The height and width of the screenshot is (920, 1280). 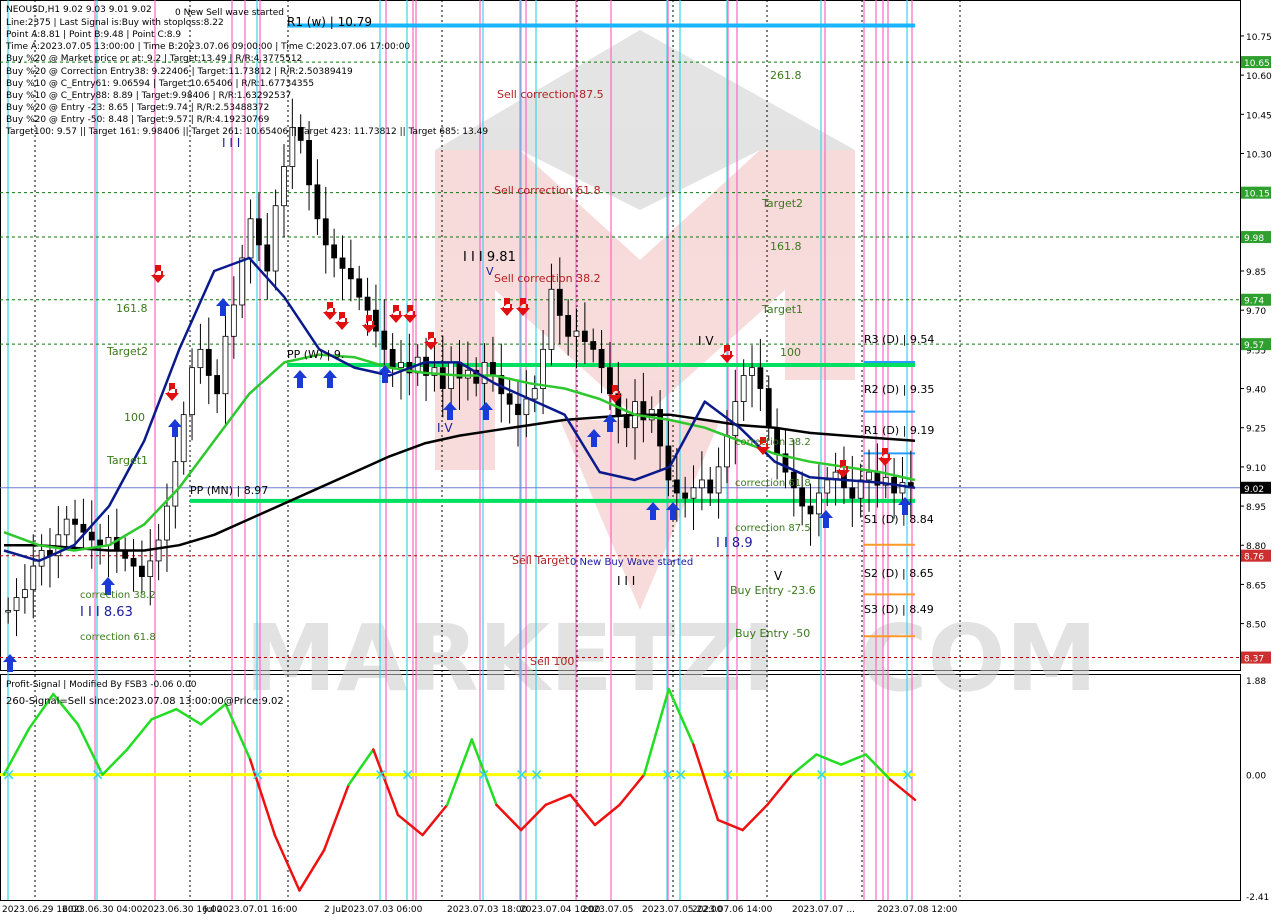 I want to click on time-label: 2023.07.01 16:00, so click(x=257, y=910).